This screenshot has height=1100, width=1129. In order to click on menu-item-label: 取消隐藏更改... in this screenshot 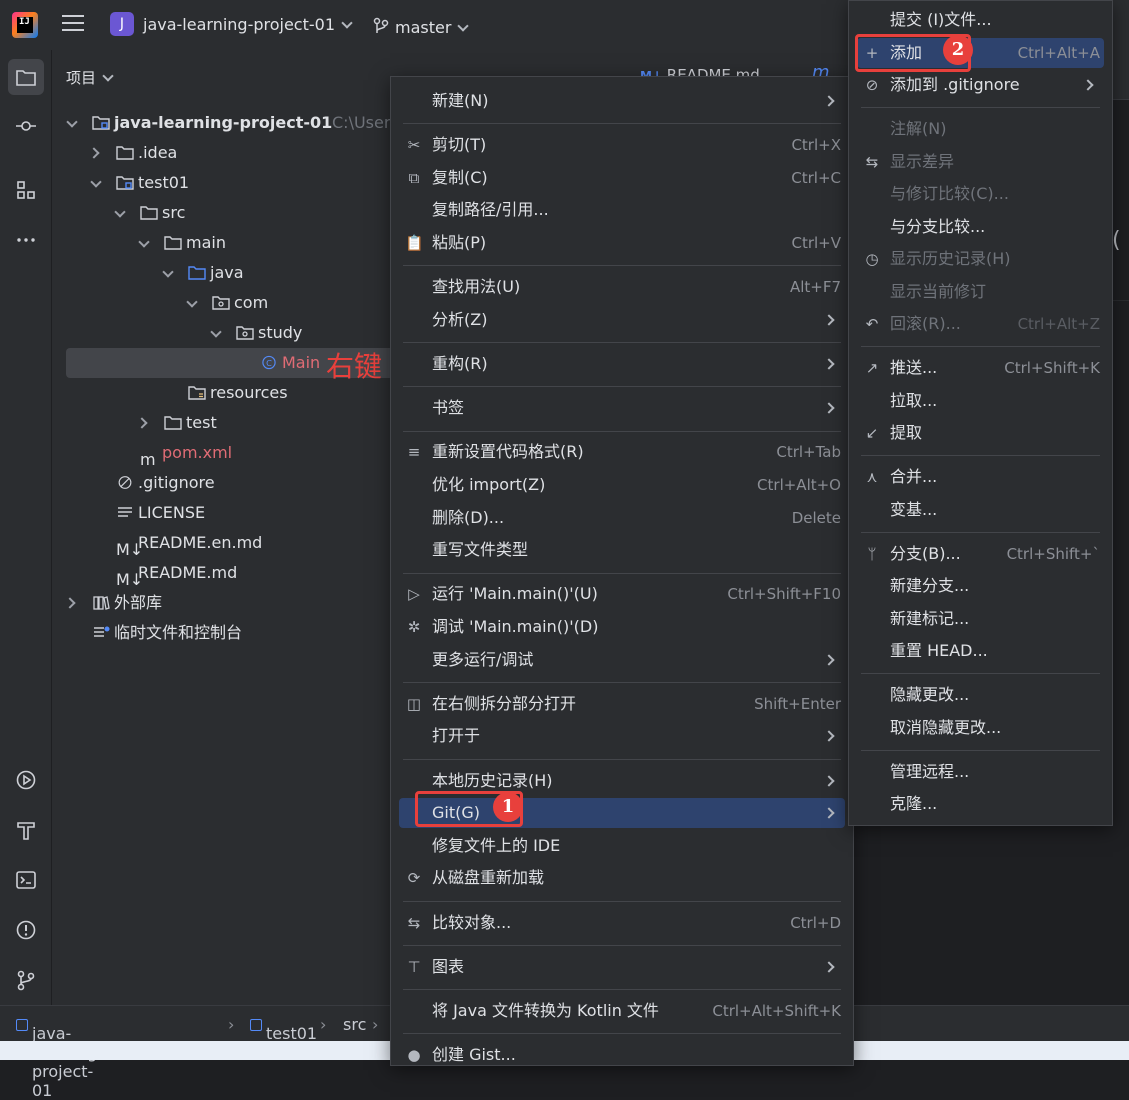, I will do `click(946, 727)`.